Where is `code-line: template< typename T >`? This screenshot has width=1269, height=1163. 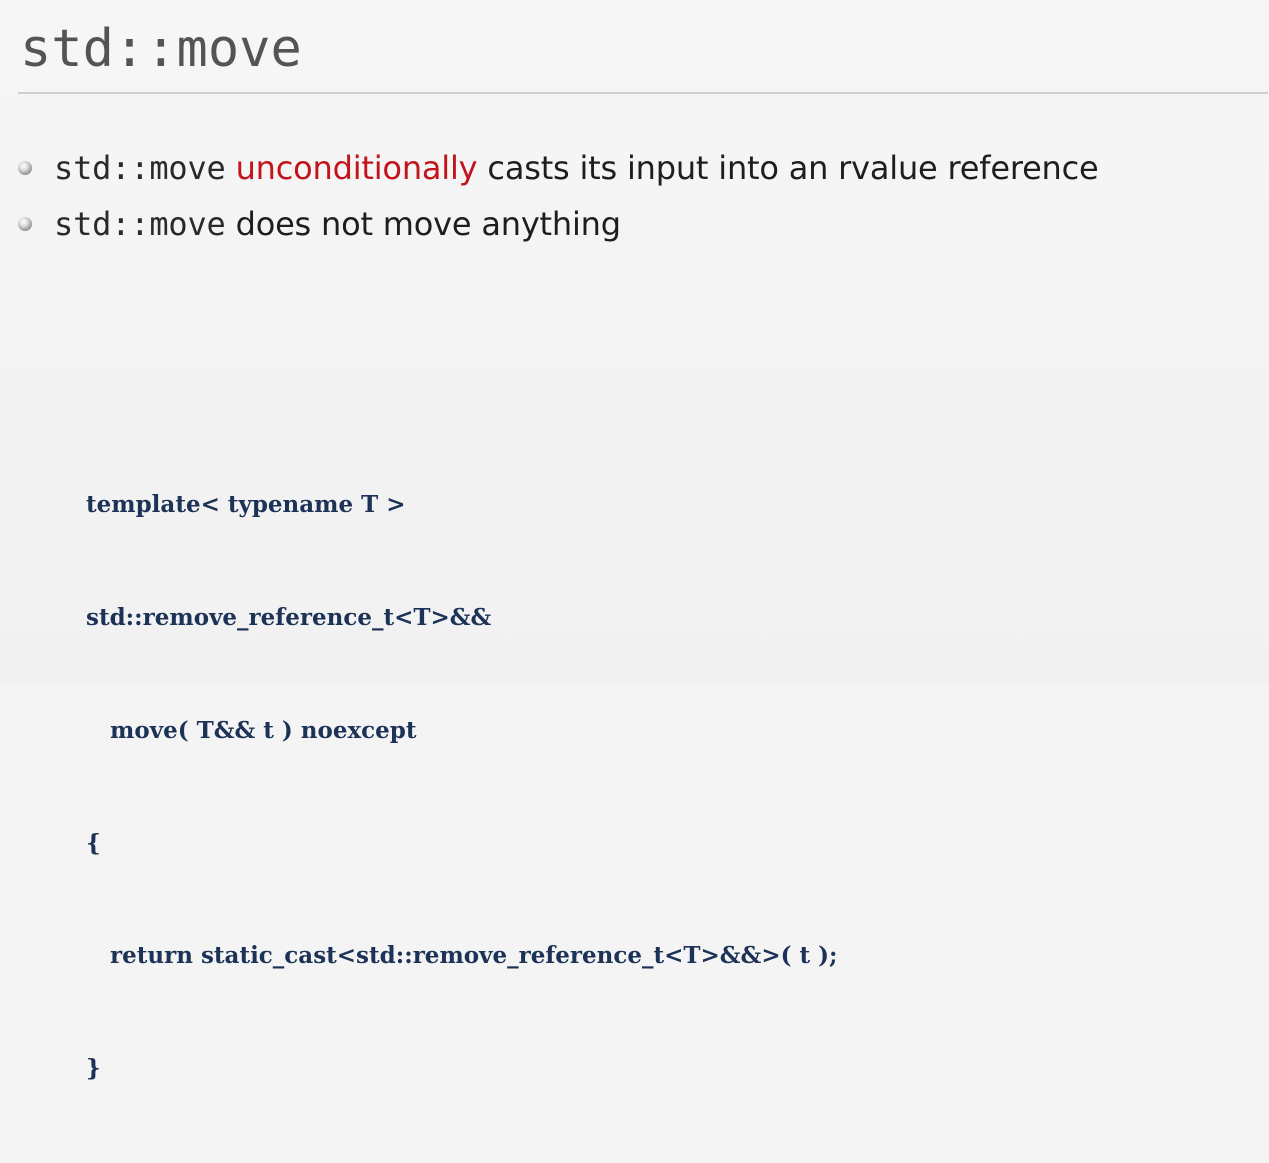 code-line: template< typename T > is located at coordinates (246, 505).